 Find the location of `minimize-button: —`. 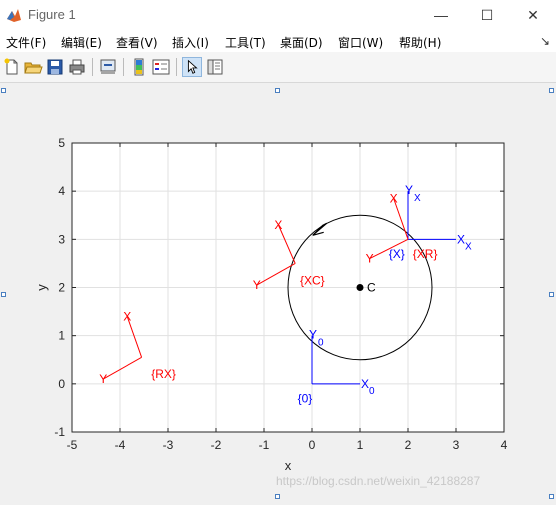

minimize-button: — is located at coordinates (441, 15).